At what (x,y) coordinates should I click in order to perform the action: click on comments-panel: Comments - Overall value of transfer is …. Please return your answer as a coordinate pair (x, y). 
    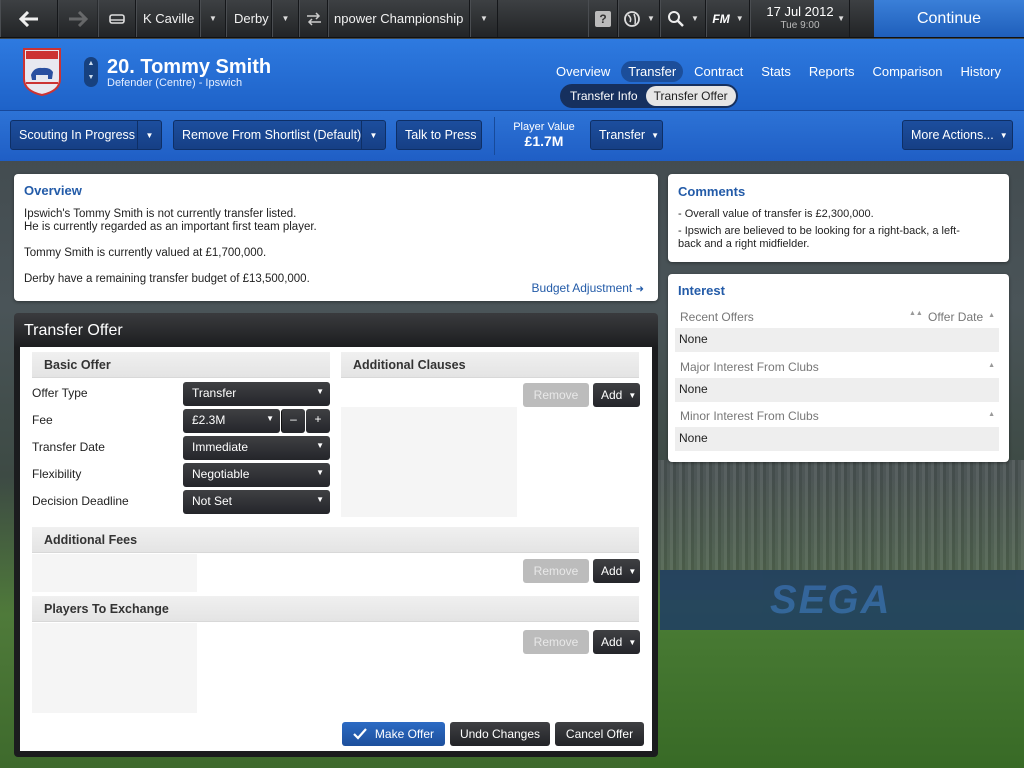
    Looking at the image, I should click on (838, 218).